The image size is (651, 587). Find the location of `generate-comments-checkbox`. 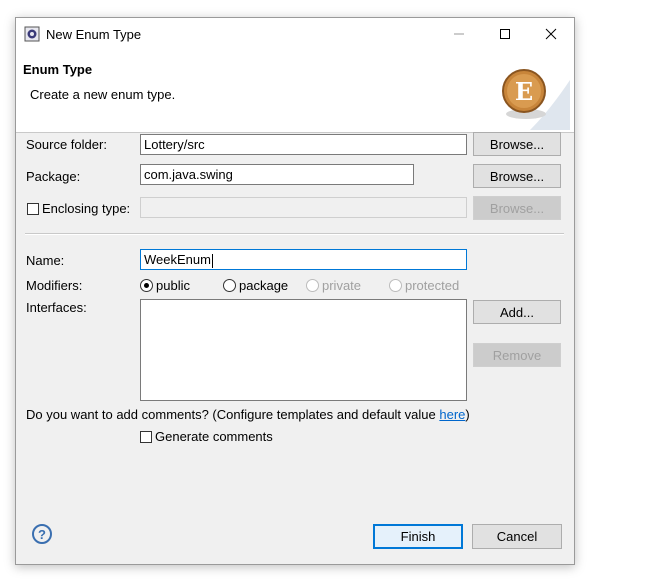

generate-comments-checkbox is located at coordinates (146, 437).